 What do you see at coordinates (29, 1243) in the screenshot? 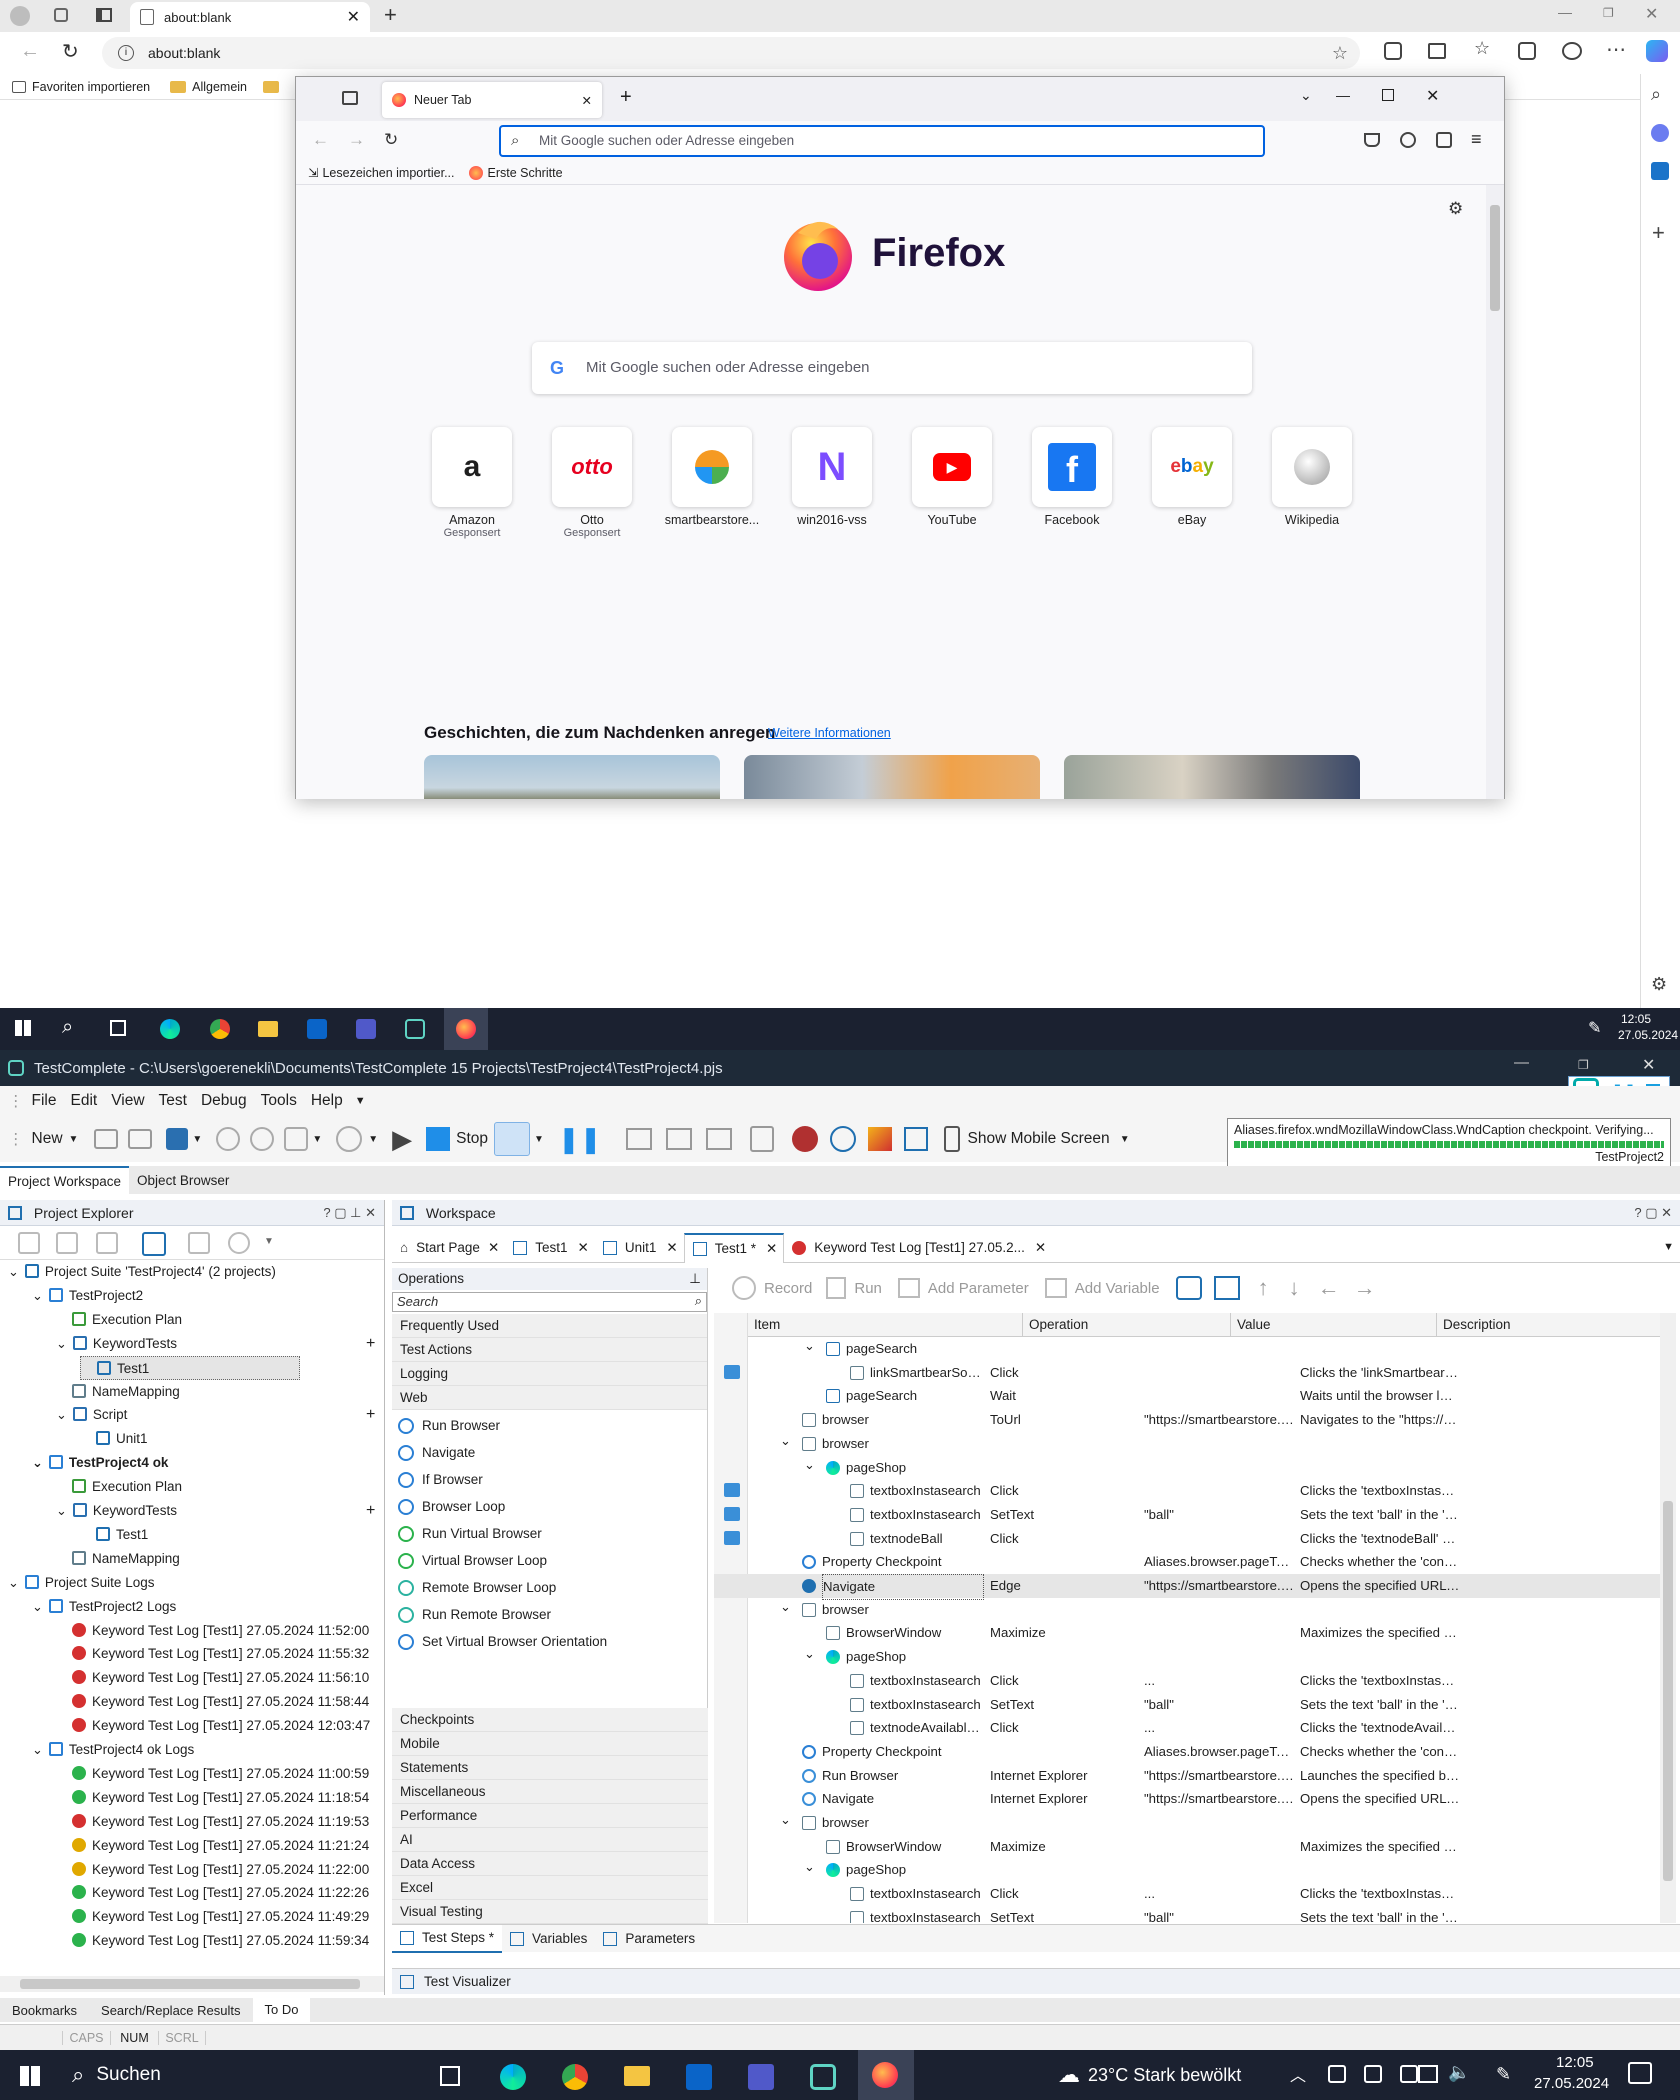
I see `add-new-item-icon` at bounding box center [29, 1243].